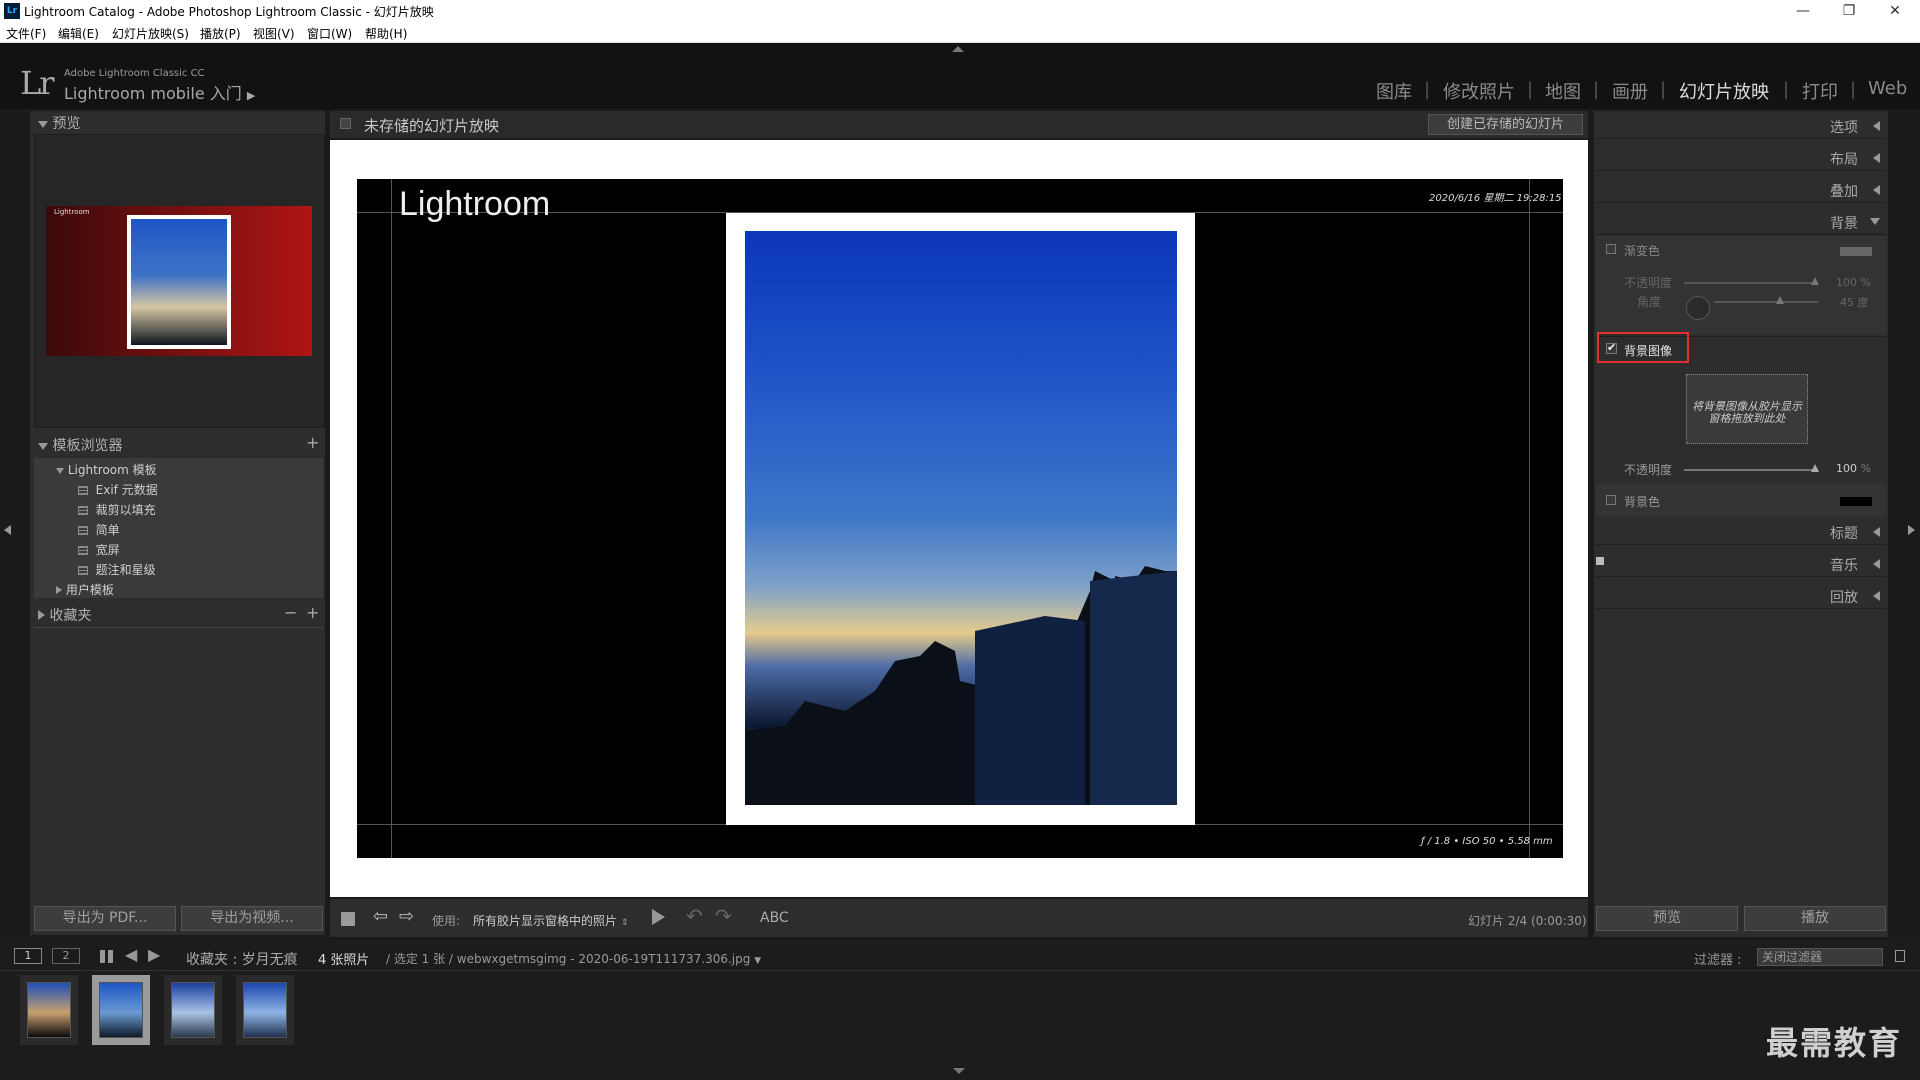 Image resolution: width=1920 pixels, height=1080 pixels. What do you see at coordinates (348, 919) in the screenshot?
I see `stop-icon` at bounding box center [348, 919].